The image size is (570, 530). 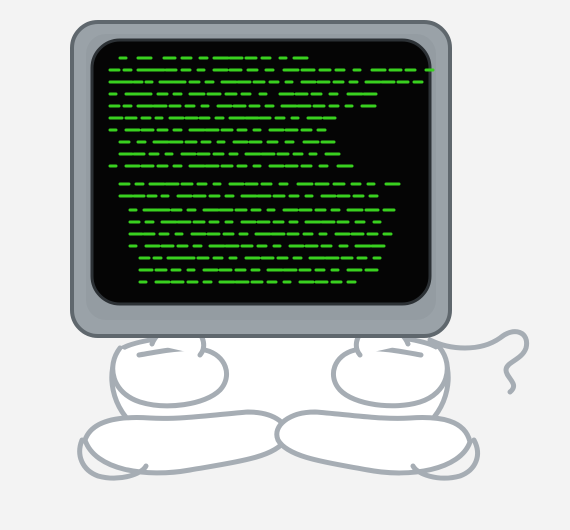 I want to click on left-leg, so click(x=185, y=442).